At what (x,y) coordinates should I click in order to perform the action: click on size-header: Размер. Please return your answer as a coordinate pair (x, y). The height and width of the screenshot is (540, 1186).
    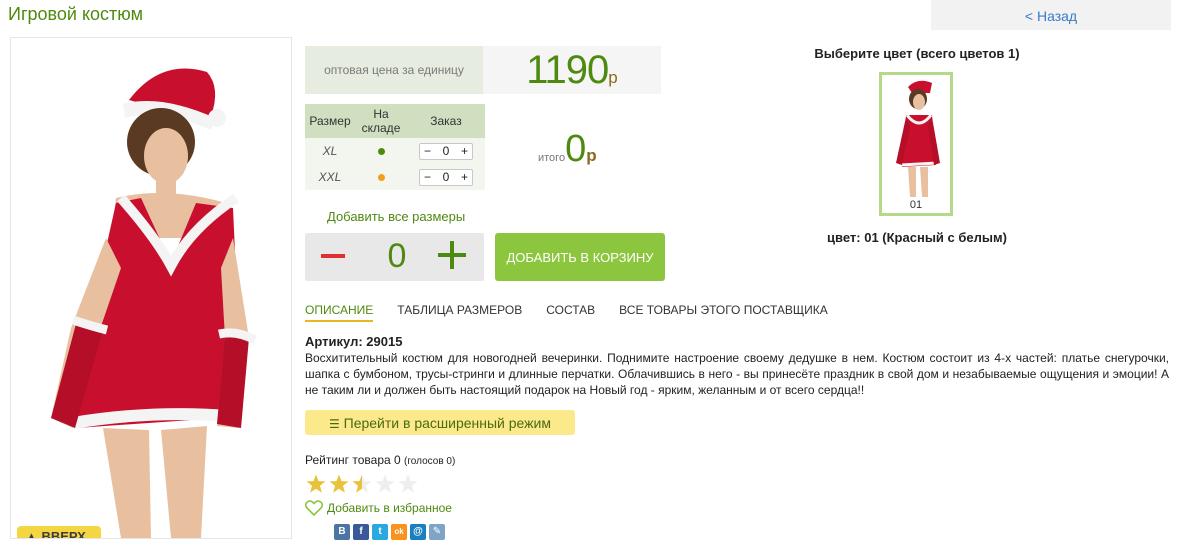
    Looking at the image, I should click on (330, 121).